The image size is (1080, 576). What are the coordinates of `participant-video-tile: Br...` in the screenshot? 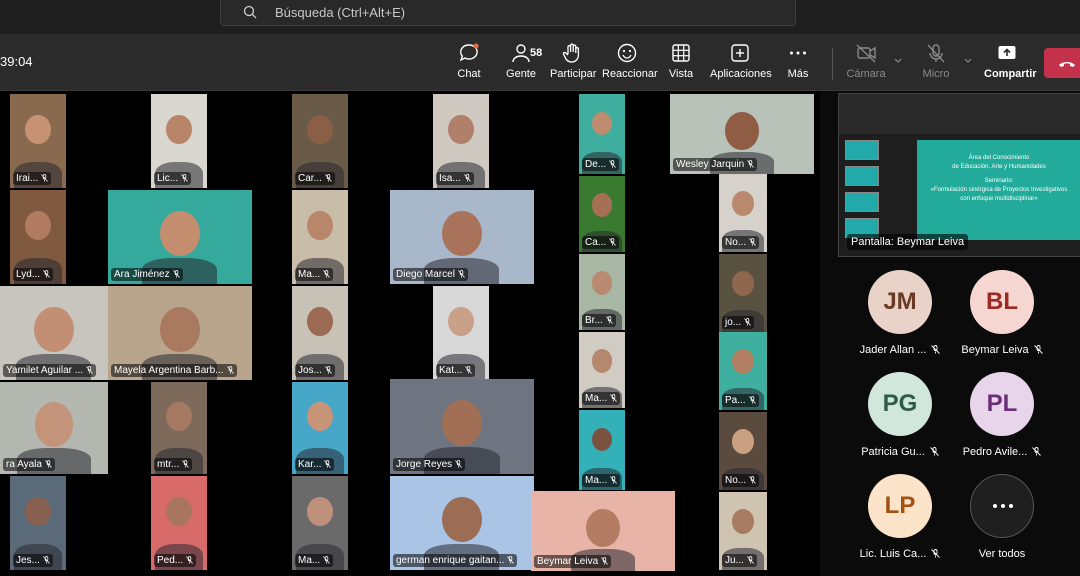 It's located at (602, 292).